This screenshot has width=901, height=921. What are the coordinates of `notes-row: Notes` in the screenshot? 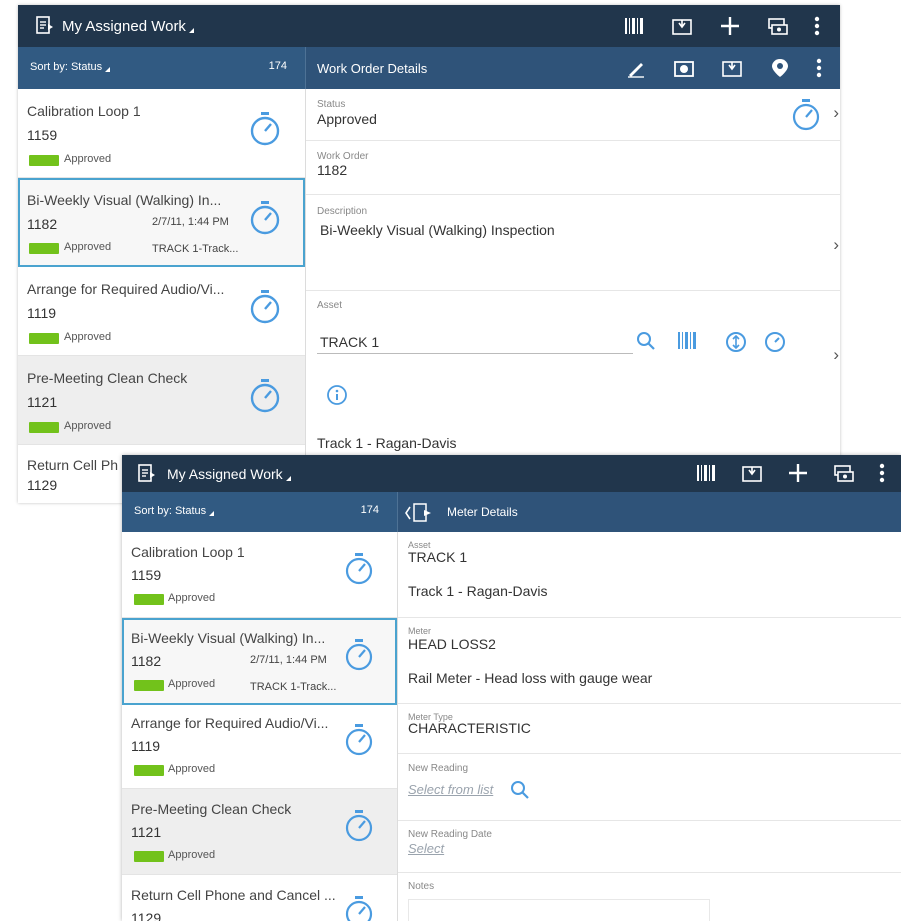 It's located at (649, 897).